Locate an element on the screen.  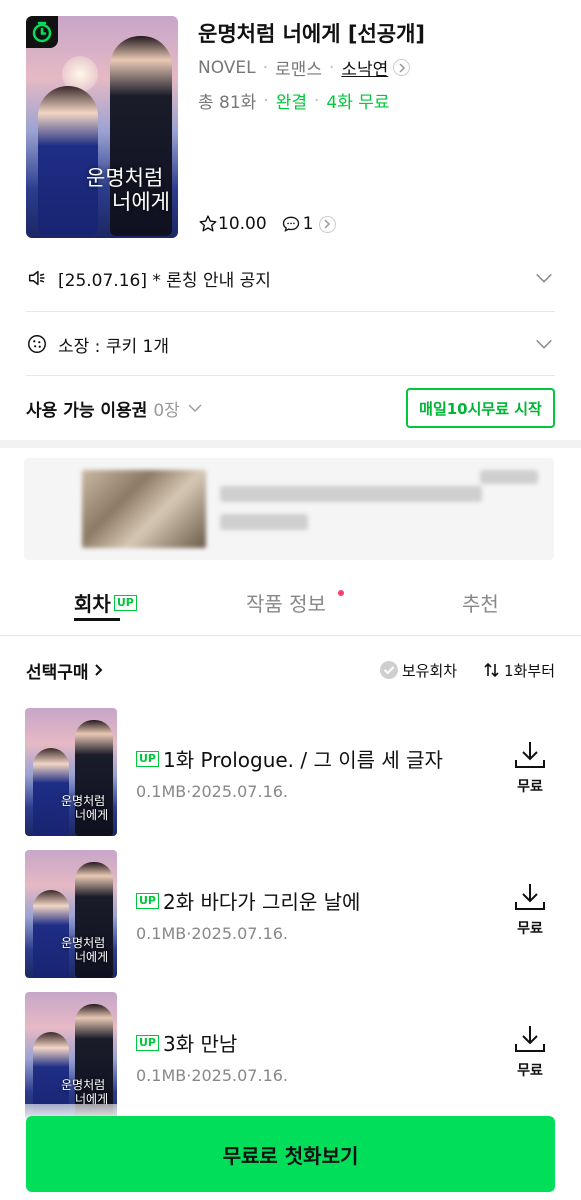
completion-status: 완결 is located at coordinates (291, 103).